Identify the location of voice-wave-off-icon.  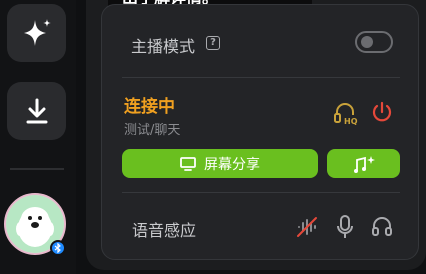
(307, 227).